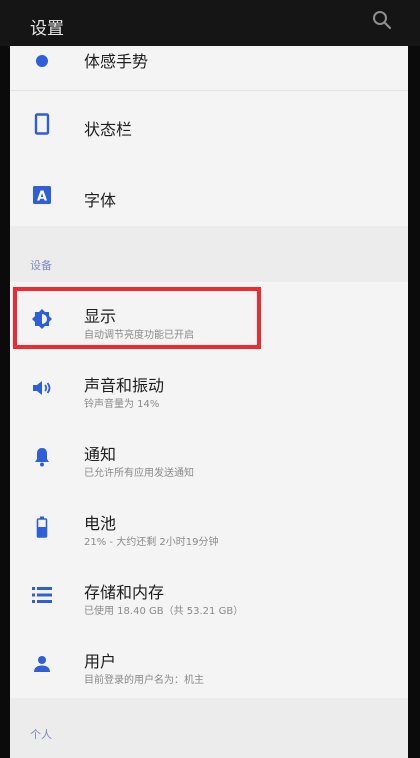 This screenshot has width=420, height=758. I want to click on user-icon, so click(42, 664).